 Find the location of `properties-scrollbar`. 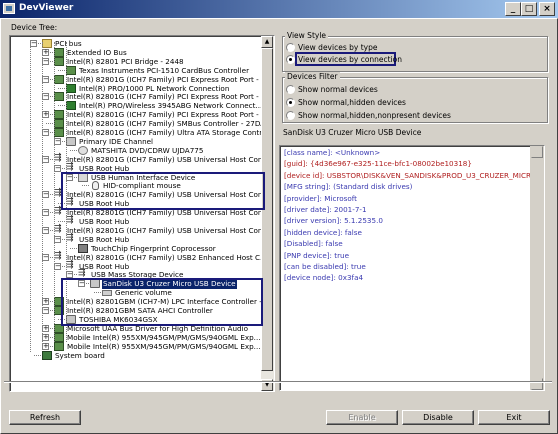

properties-scrollbar is located at coordinates (537, 268).